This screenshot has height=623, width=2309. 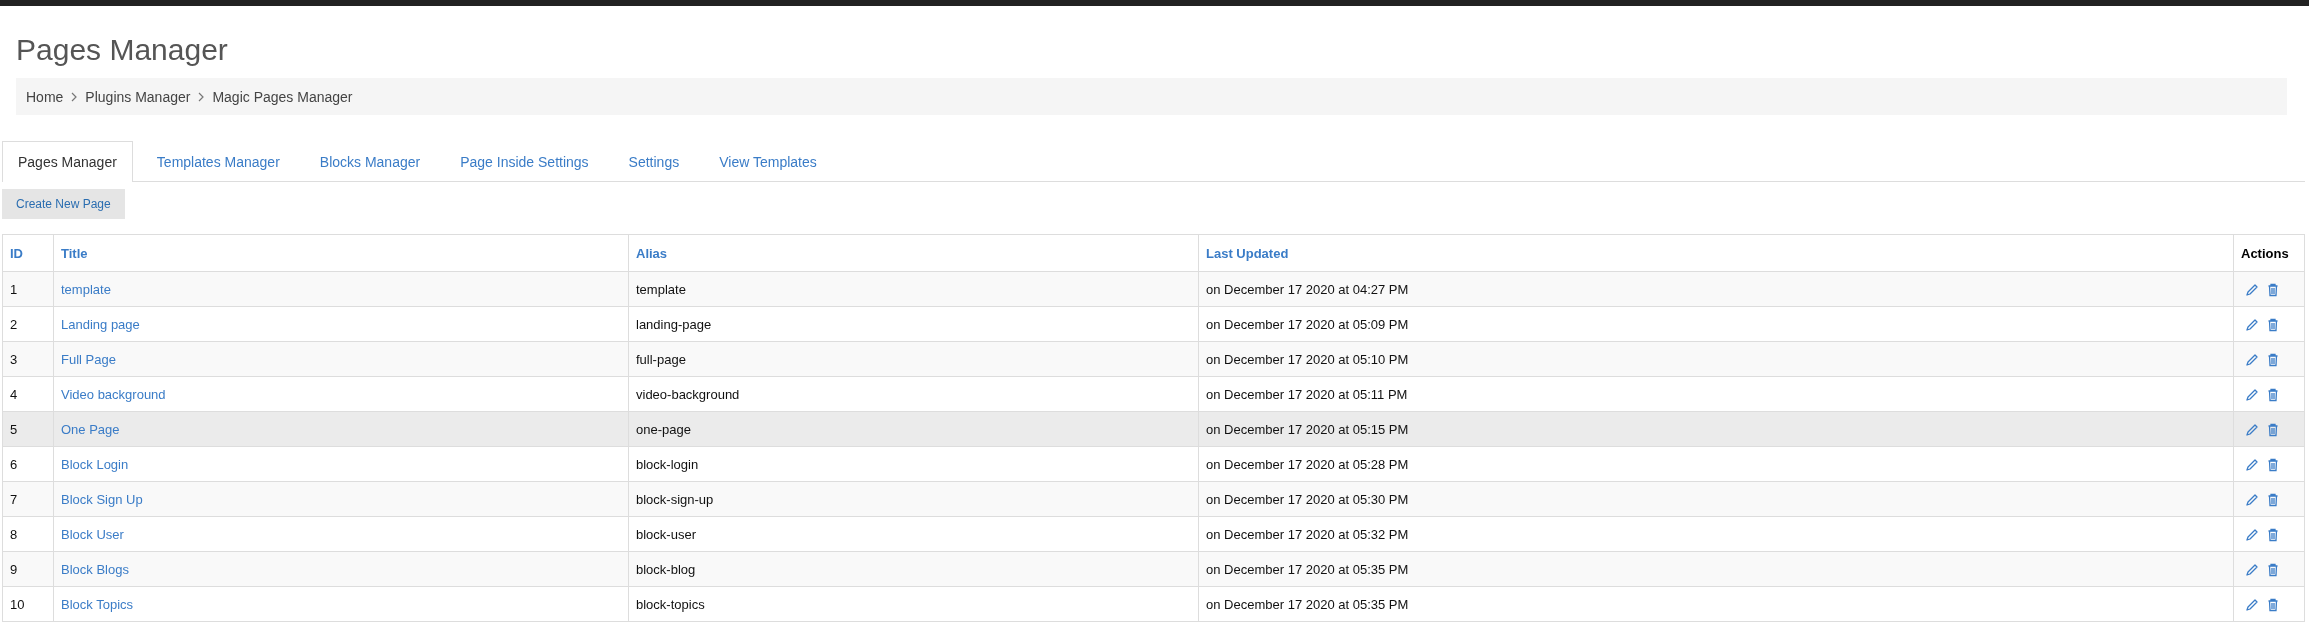 I want to click on column-header: Title, so click(x=74, y=253).